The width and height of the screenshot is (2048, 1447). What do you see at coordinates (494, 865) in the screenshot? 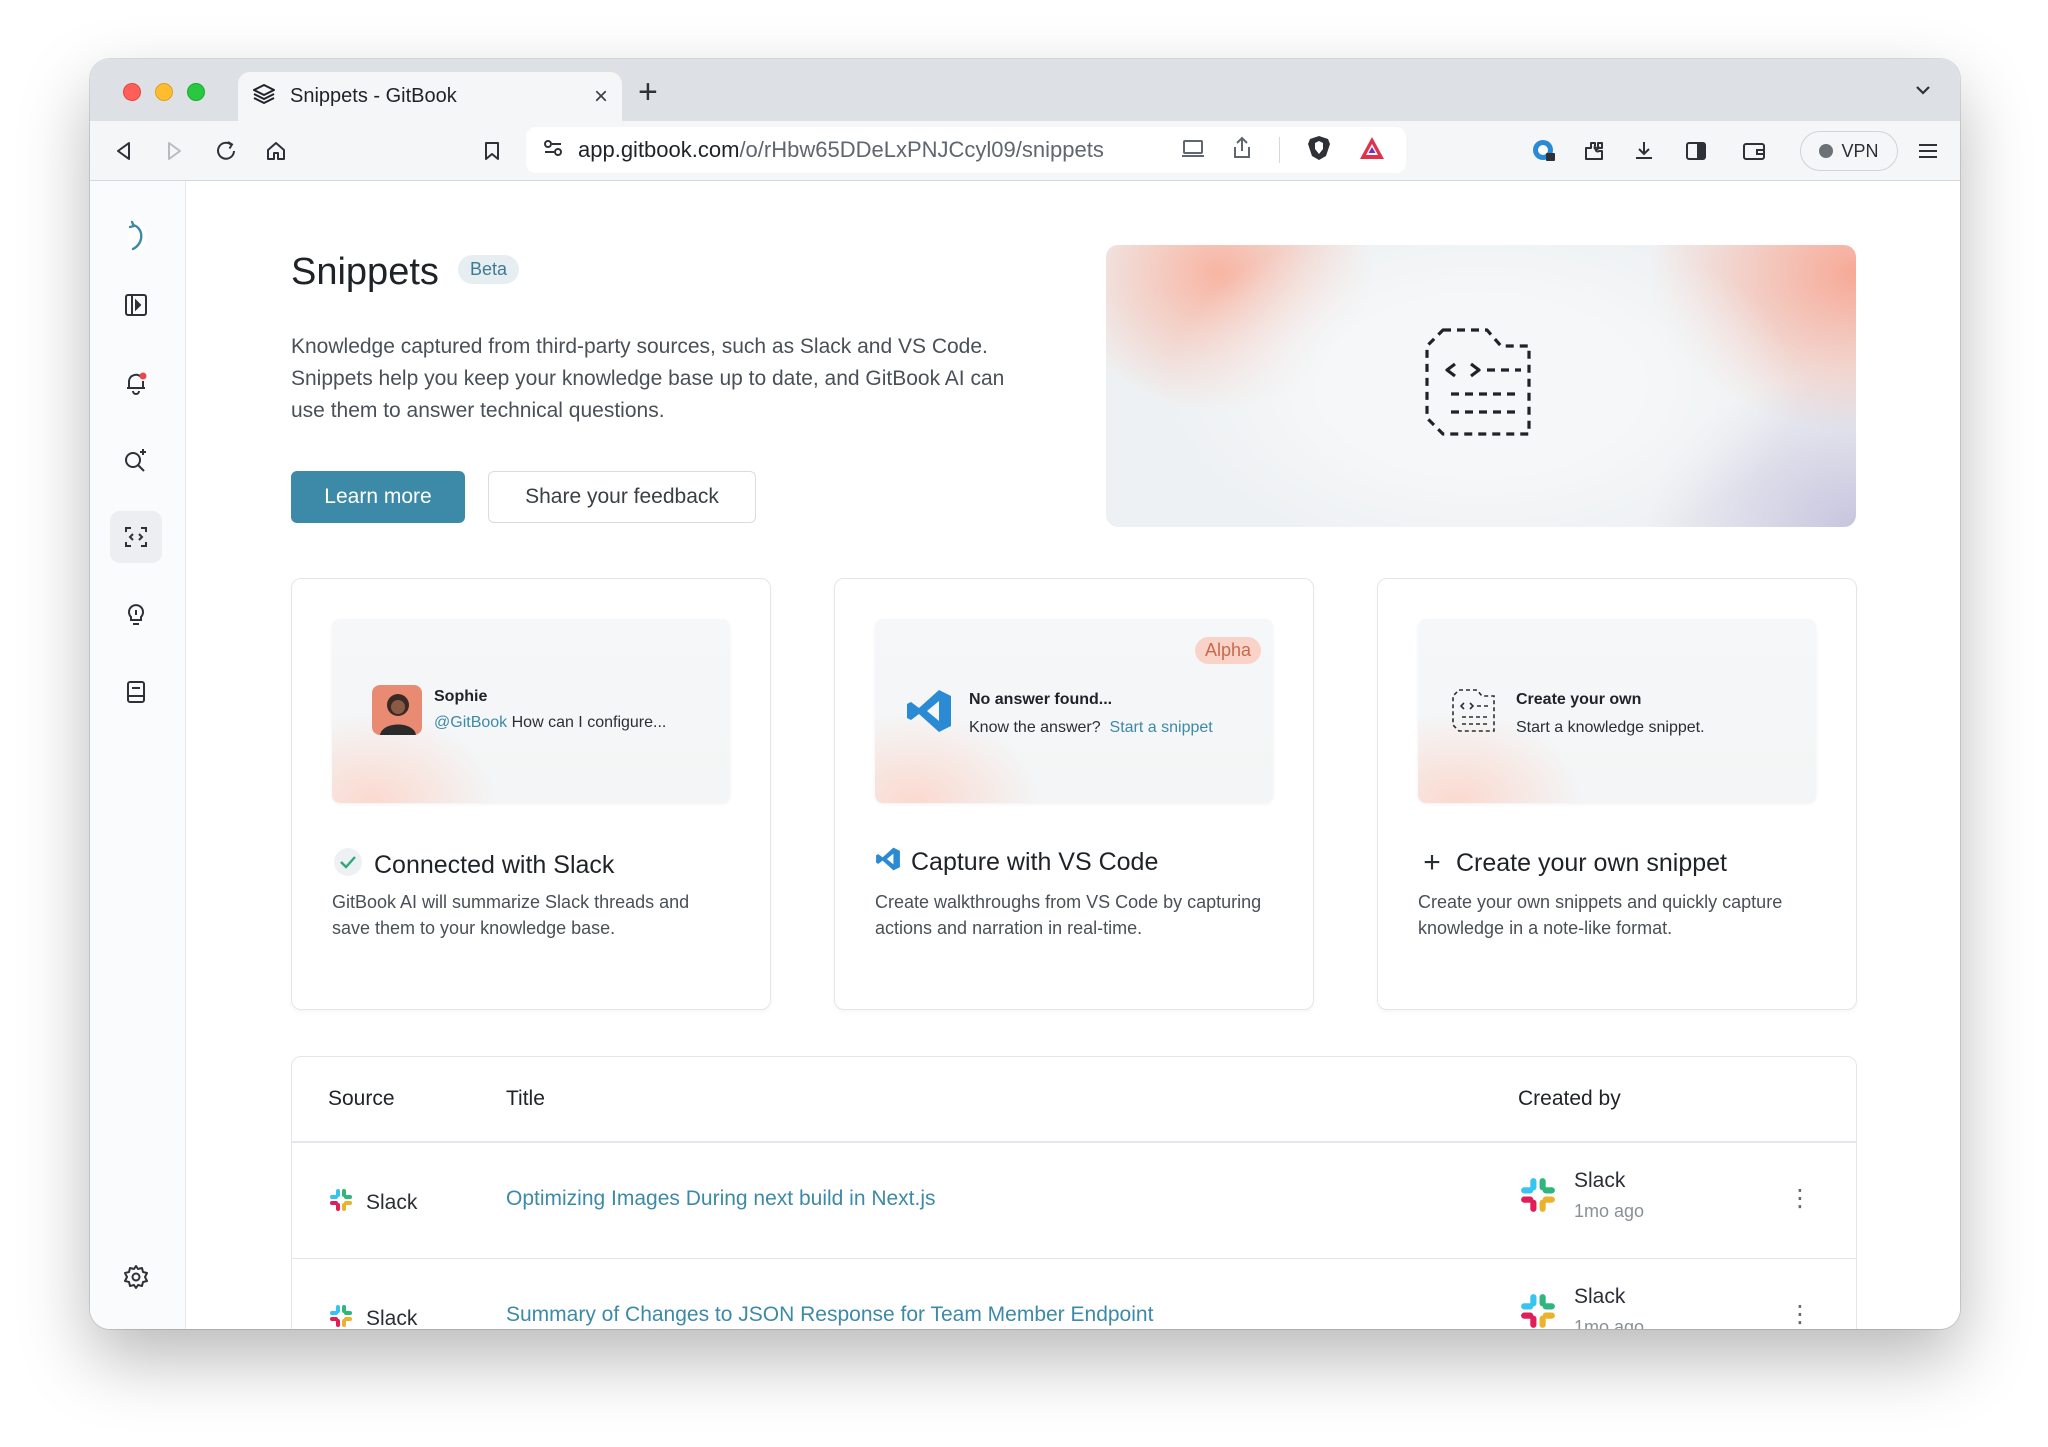
I see `slack-card-title-text: Connected with Slack` at bounding box center [494, 865].